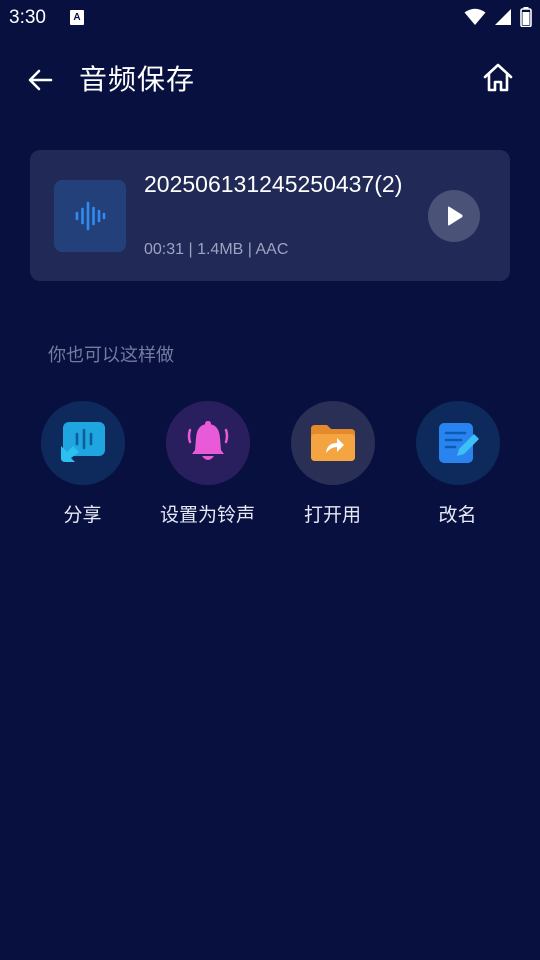 This screenshot has height=960, width=540. I want to click on rename-action-label: 改名, so click(457, 515).